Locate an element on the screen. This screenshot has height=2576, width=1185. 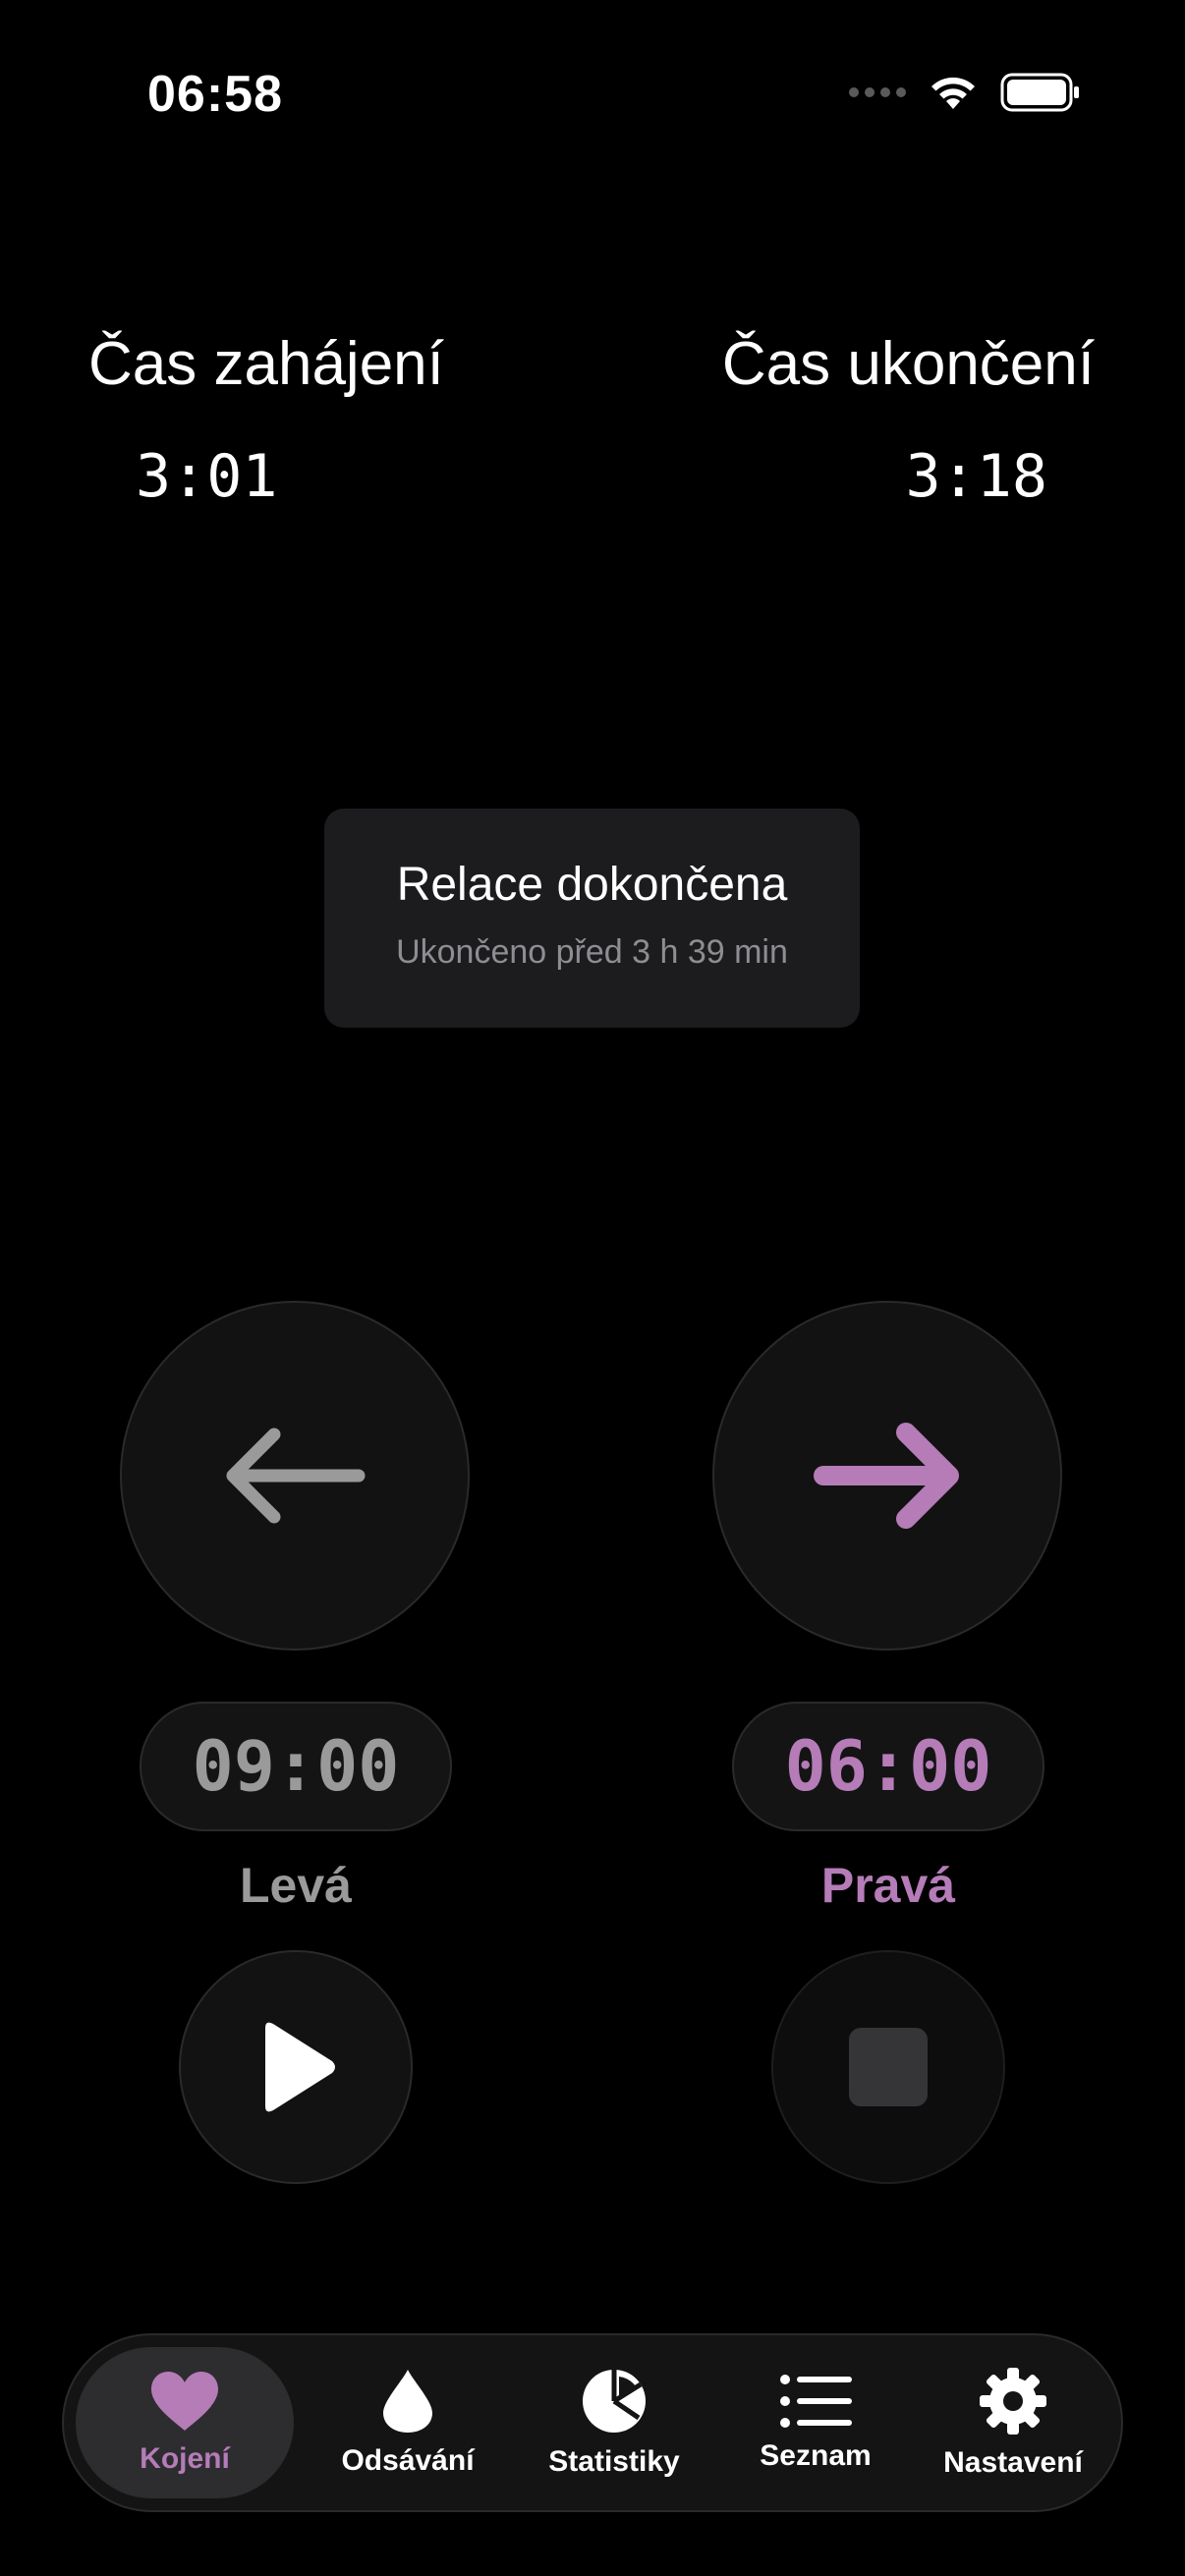
tab-label-kojeni: Kojení is located at coordinates (185, 2458).